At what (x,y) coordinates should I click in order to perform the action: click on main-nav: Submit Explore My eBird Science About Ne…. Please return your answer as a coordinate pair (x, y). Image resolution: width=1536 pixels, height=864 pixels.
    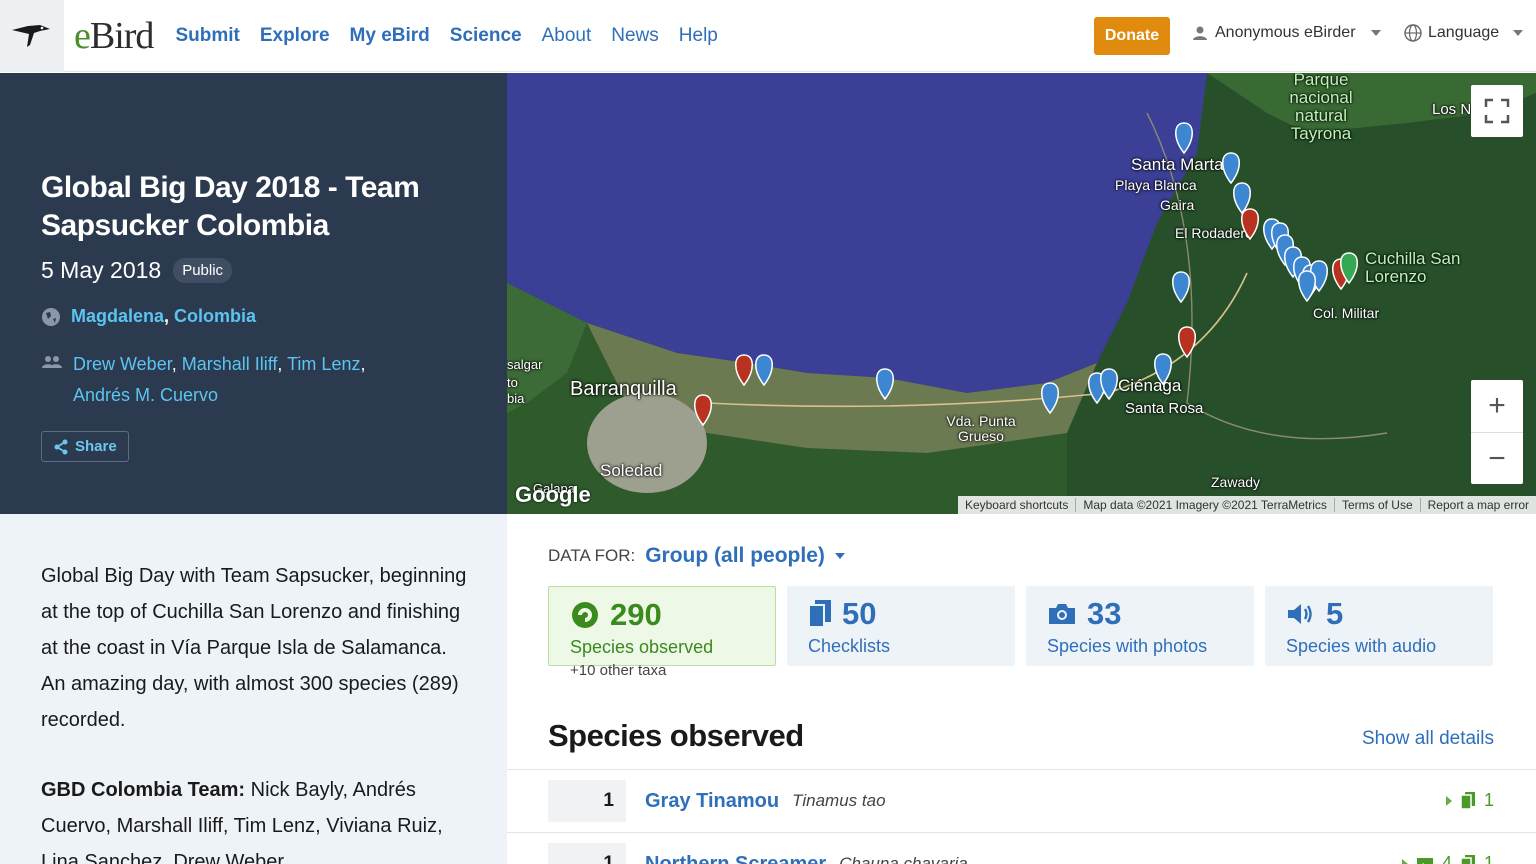
    Looking at the image, I should click on (446, 36).